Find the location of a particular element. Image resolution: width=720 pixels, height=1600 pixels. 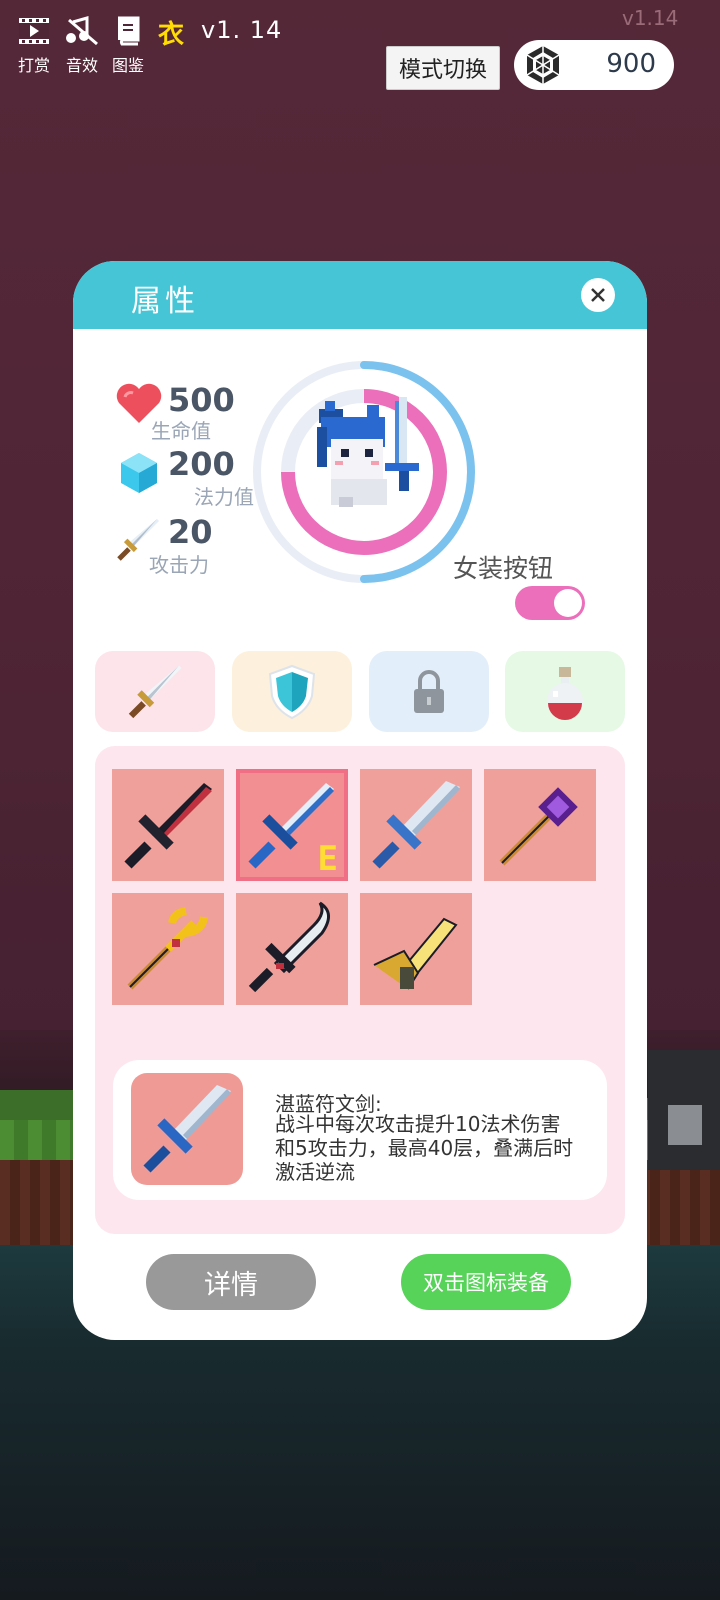

close-button is located at coordinates (598, 295).